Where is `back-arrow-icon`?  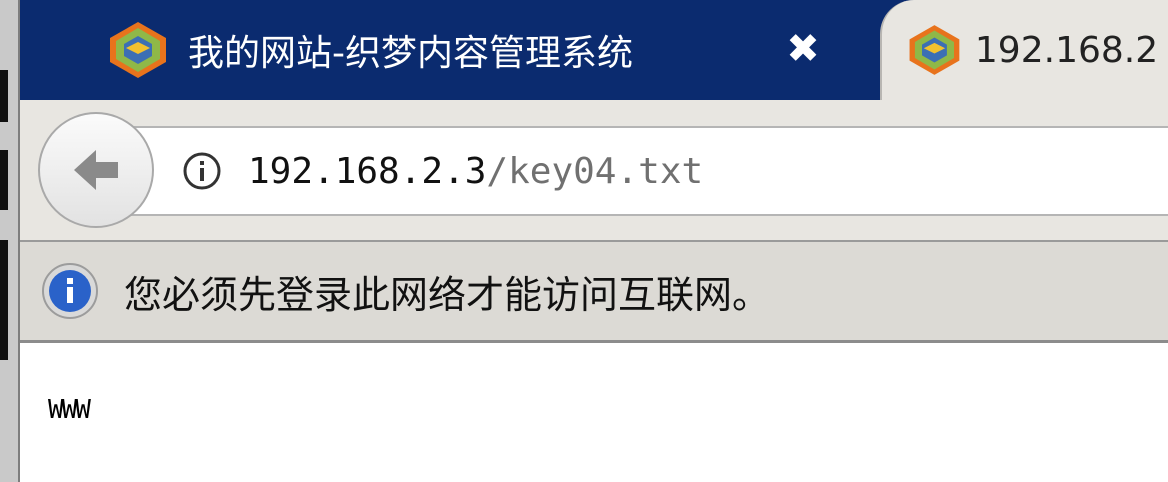
back-arrow-icon is located at coordinates (96, 170).